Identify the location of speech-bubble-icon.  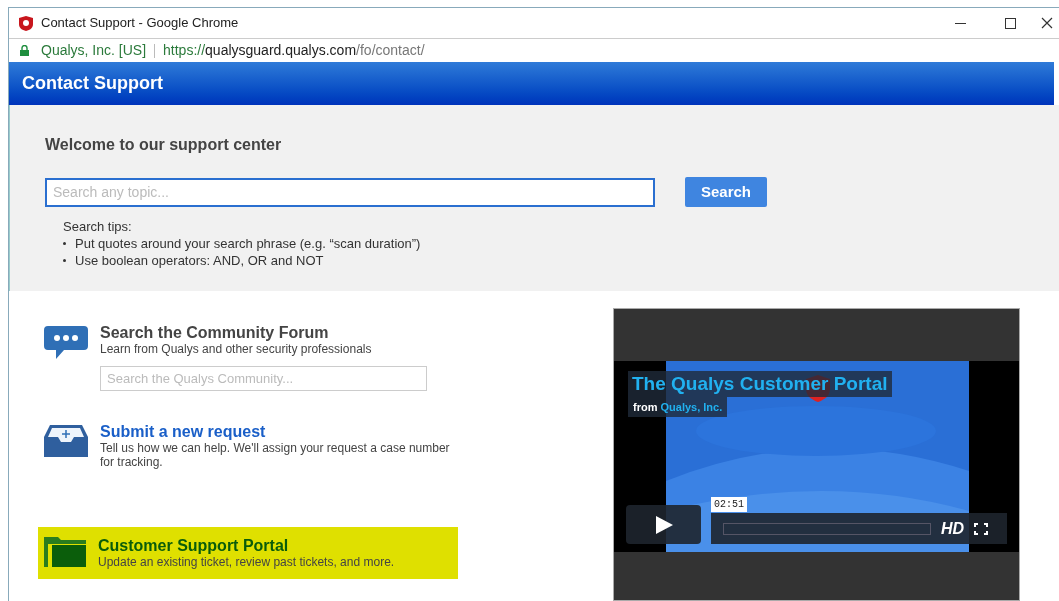
(66, 342).